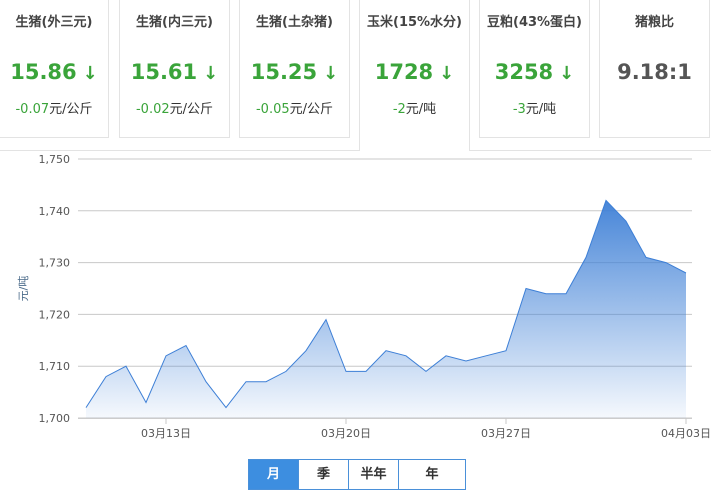  What do you see at coordinates (54, 22) in the screenshot?
I see `card-title: 生猪(外三元)` at bounding box center [54, 22].